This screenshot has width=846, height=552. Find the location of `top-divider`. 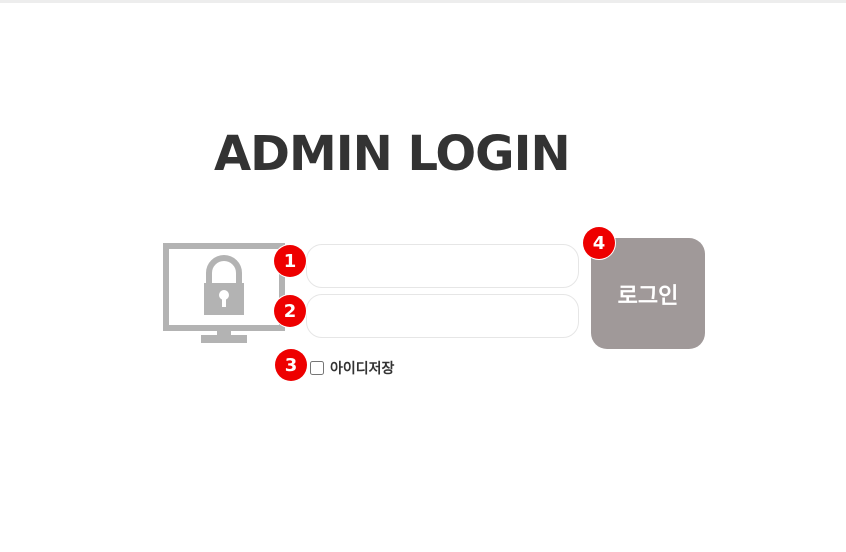

top-divider is located at coordinates (423, 1).